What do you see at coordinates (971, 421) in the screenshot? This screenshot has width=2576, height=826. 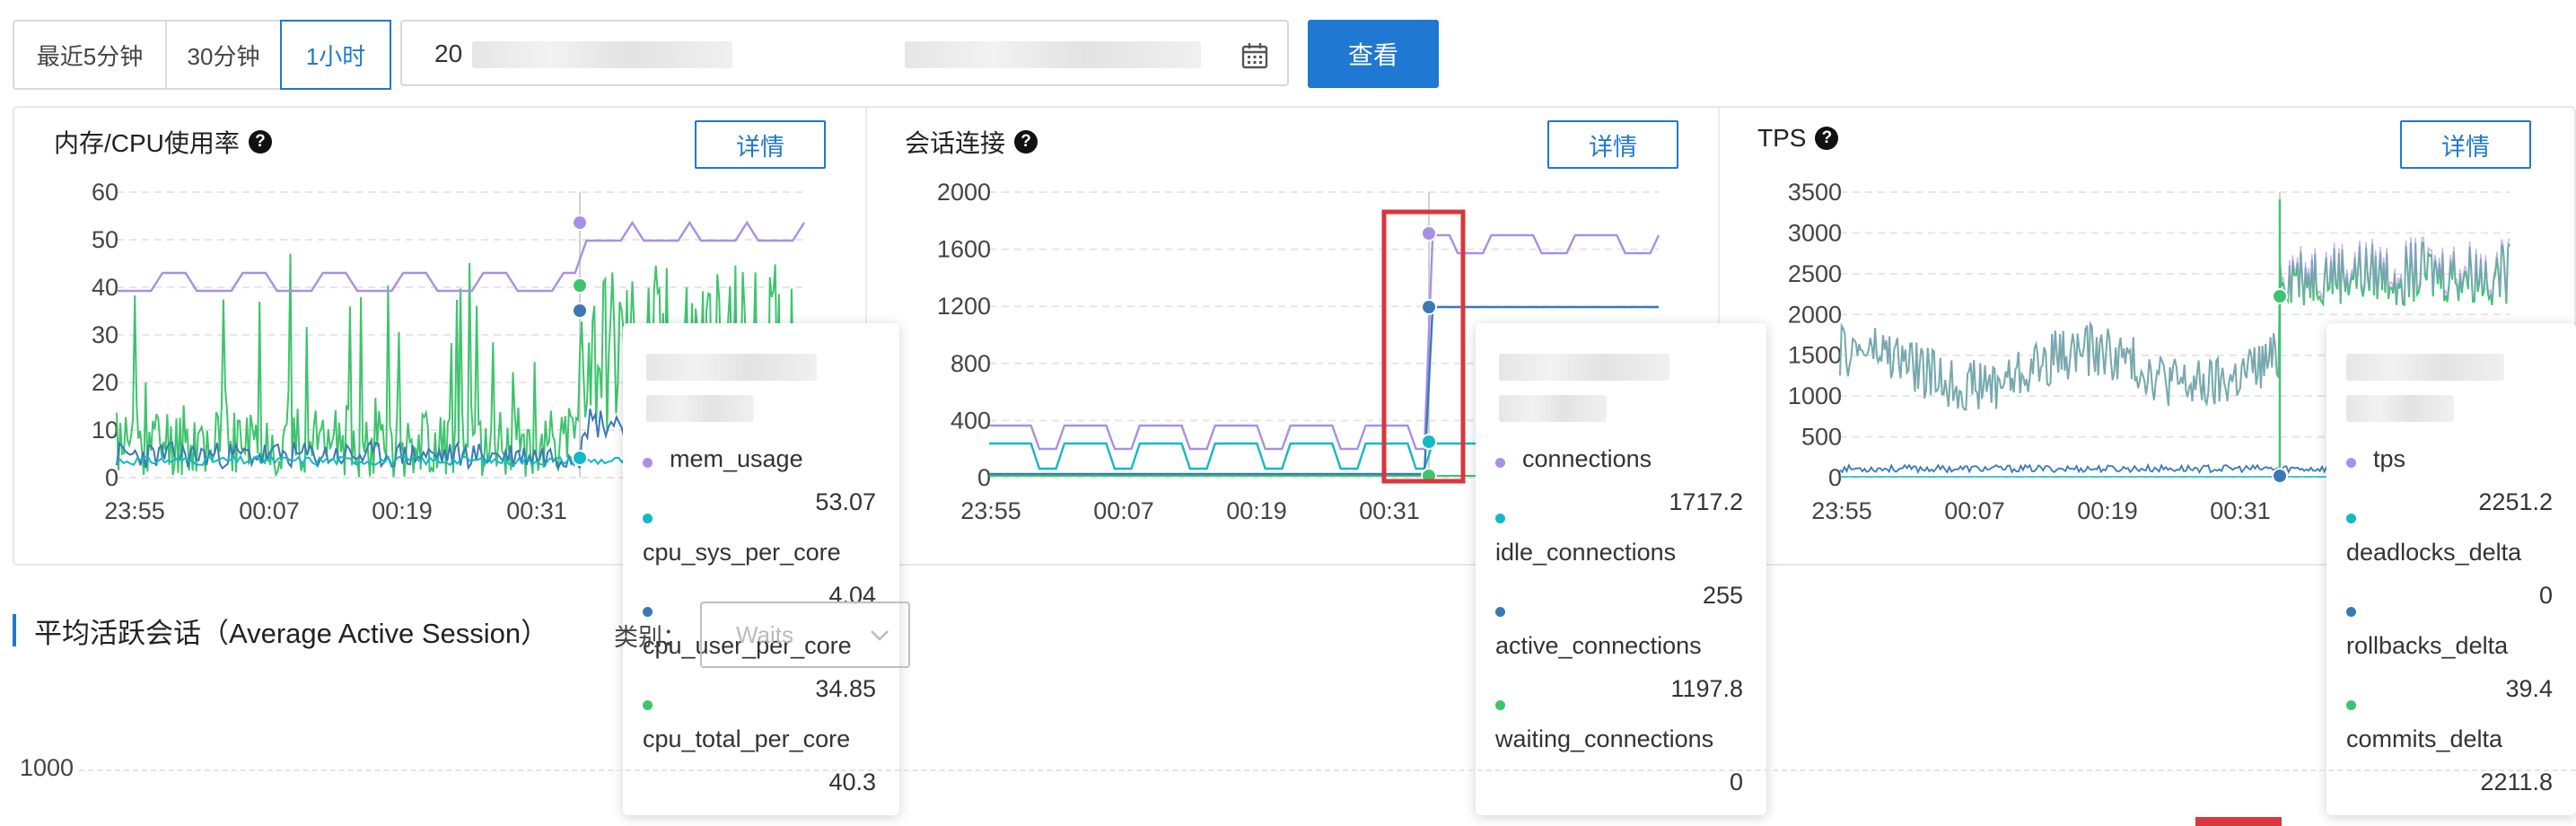 I see `y-tick-label: 400` at bounding box center [971, 421].